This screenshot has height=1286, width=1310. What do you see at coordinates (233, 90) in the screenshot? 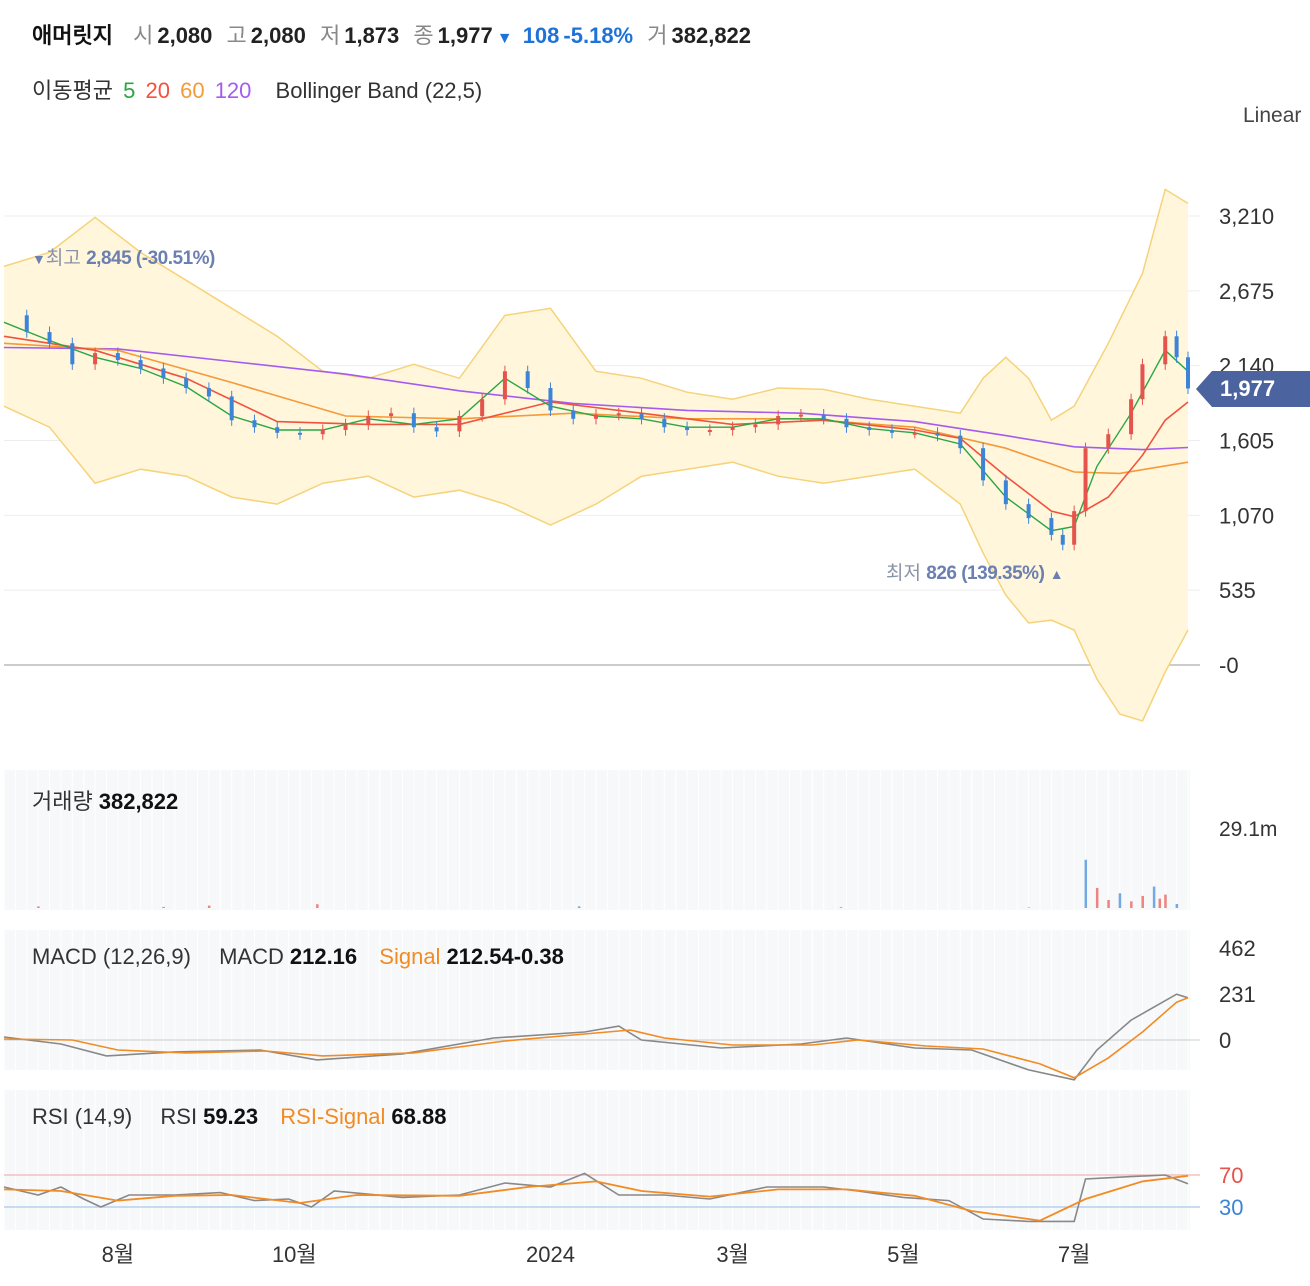
I see `ma120-label: 120` at bounding box center [233, 90].